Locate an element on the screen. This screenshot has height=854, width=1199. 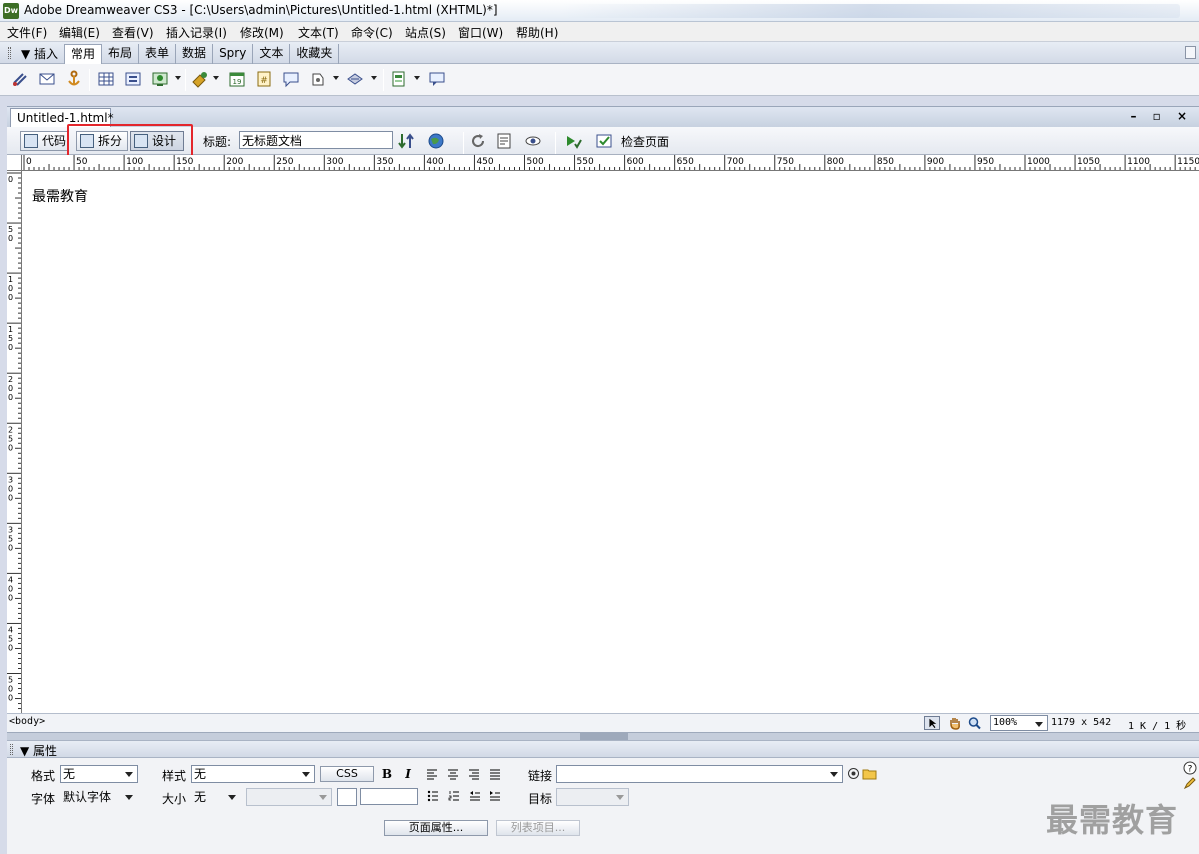
zoom-select: 100% is located at coordinates (1019, 723).